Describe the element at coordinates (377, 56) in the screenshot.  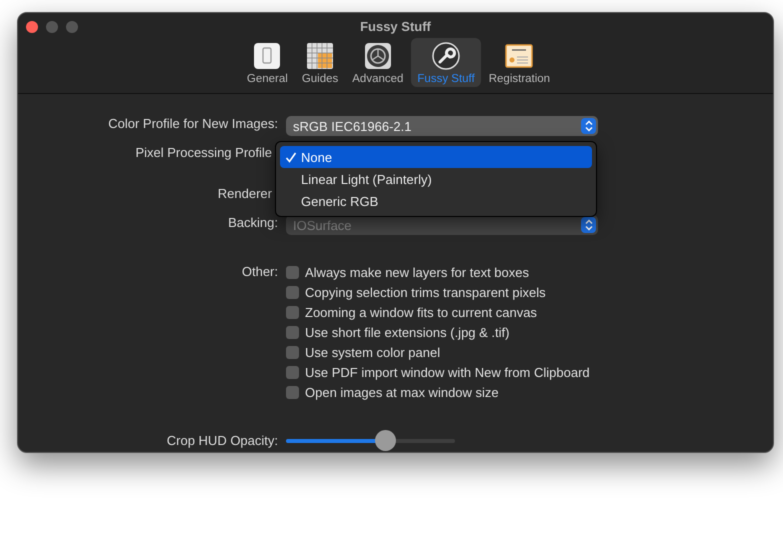
I see `dial-icon` at that location.